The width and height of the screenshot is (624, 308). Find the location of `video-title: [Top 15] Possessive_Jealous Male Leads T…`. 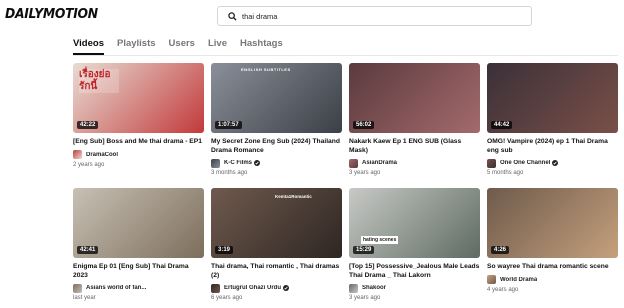

video-title: [Top 15] Possessive_Jealous Male Leads T… is located at coordinates (414, 271).